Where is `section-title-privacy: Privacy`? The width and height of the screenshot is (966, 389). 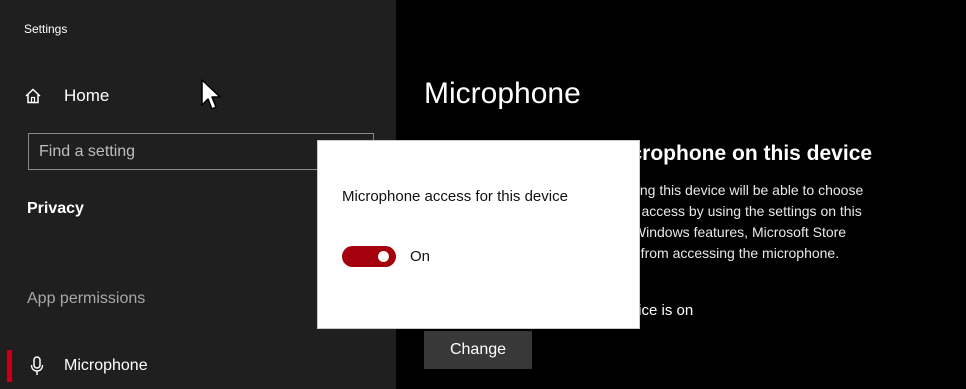 section-title-privacy: Privacy is located at coordinates (55, 208).